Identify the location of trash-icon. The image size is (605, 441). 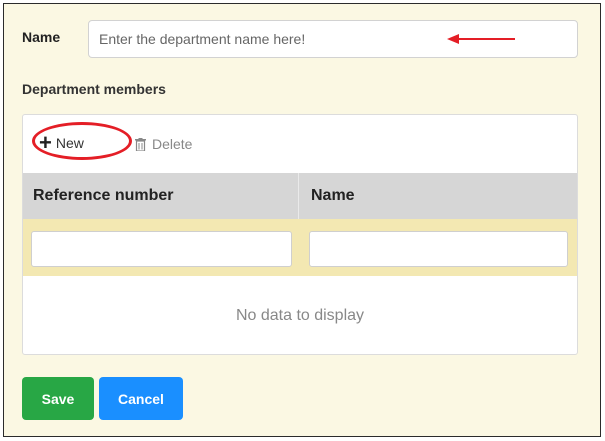
(140, 144).